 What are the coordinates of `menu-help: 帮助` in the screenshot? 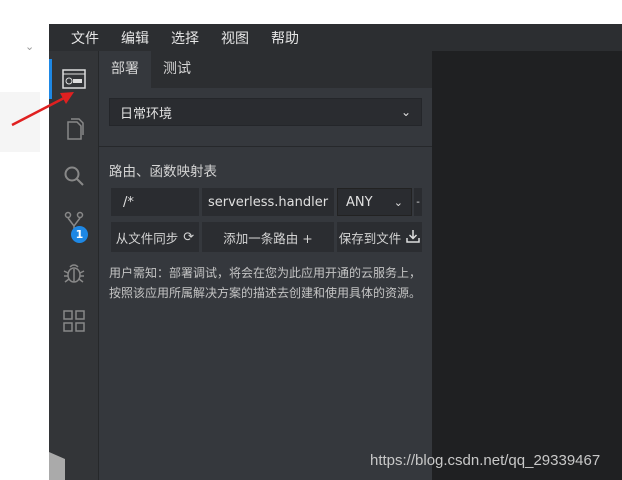 It's located at (285, 38).